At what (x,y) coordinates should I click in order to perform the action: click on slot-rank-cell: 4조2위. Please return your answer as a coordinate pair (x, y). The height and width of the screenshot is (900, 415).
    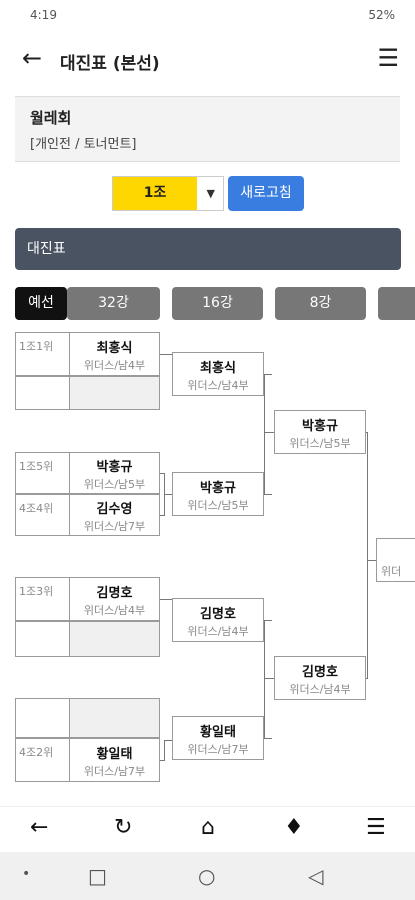
    Looking at the image, I should click on (42, 760).